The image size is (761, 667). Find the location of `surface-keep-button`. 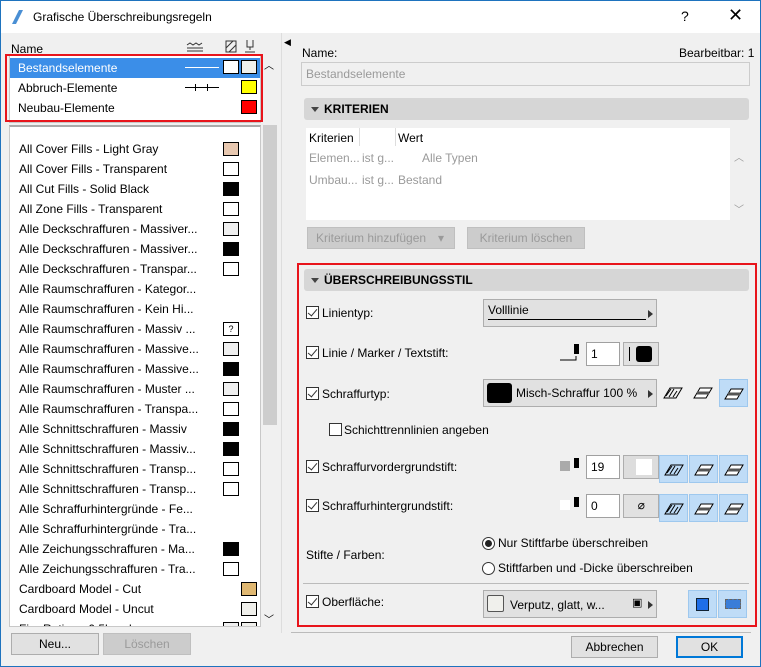

surface-keep-button is located at coordinates (732, 604).